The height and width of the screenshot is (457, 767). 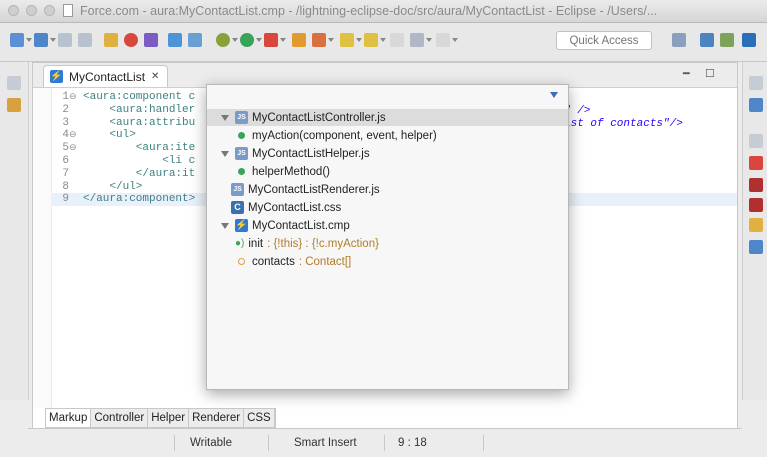 I want to click on outline-item-label: MyContactList.css, so click(x=295, y=207).